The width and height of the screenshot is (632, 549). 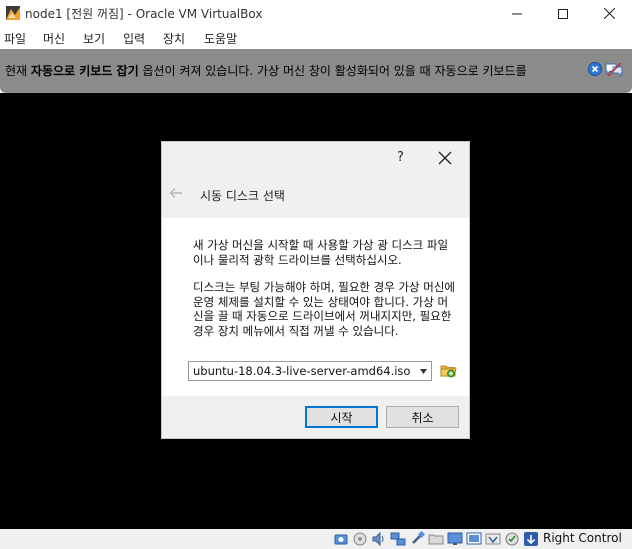 What do you see at coordinates (512, 539) in the screenshot?
I see `cpu-icon` at bounding box center [512, 539].